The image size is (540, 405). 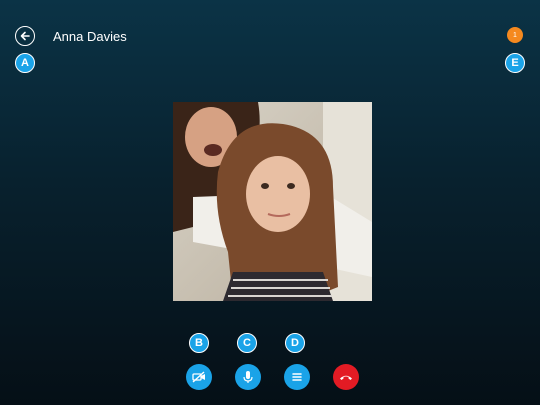 I want to click on end-call-button, so click(x=346, y=377).